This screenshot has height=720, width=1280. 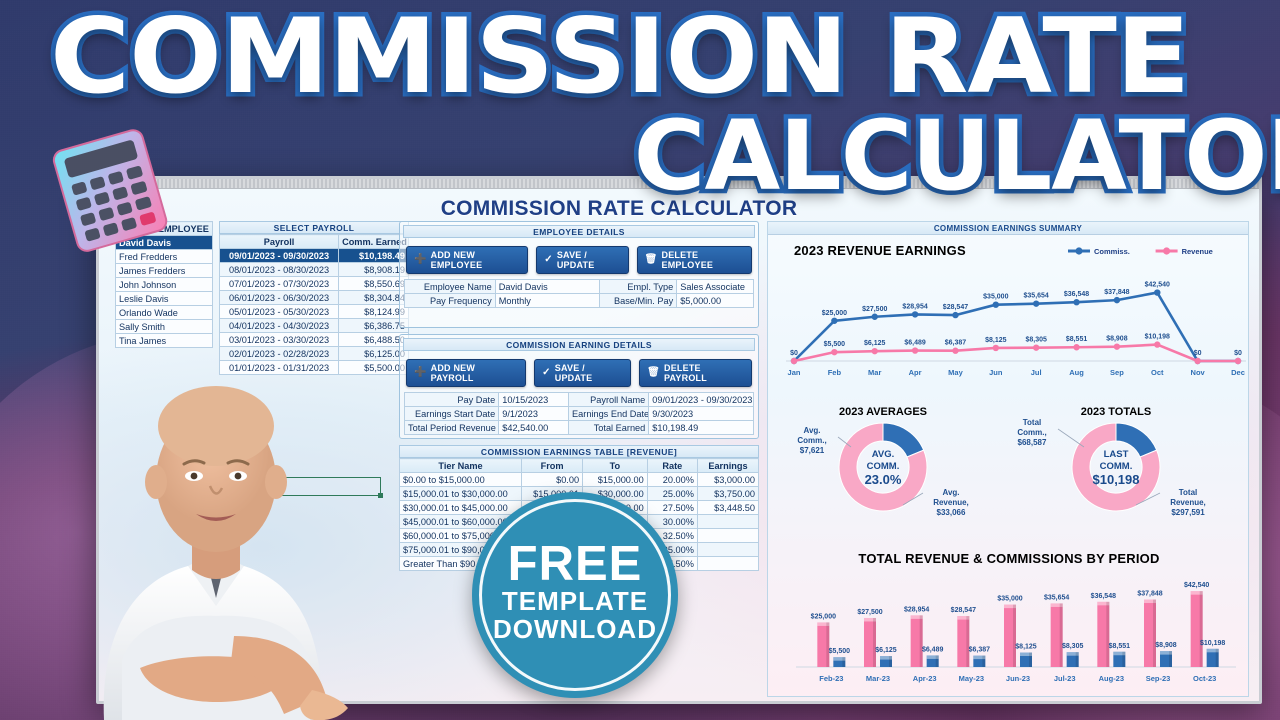 What do you see at coordinates (1077, 339) in the screenshot?
I see `data-label: $8,551` at bounding box center [1077, 339].